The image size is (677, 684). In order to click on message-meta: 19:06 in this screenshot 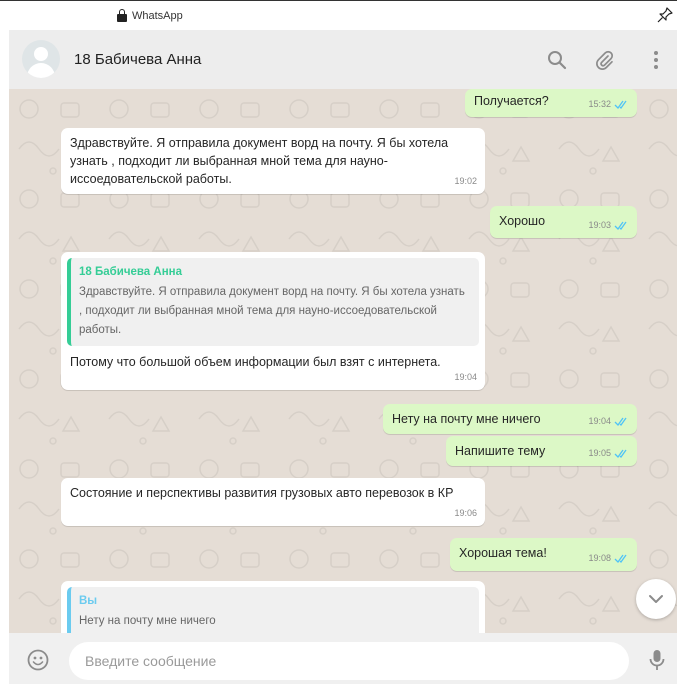, I will do `click(465, 513)`.